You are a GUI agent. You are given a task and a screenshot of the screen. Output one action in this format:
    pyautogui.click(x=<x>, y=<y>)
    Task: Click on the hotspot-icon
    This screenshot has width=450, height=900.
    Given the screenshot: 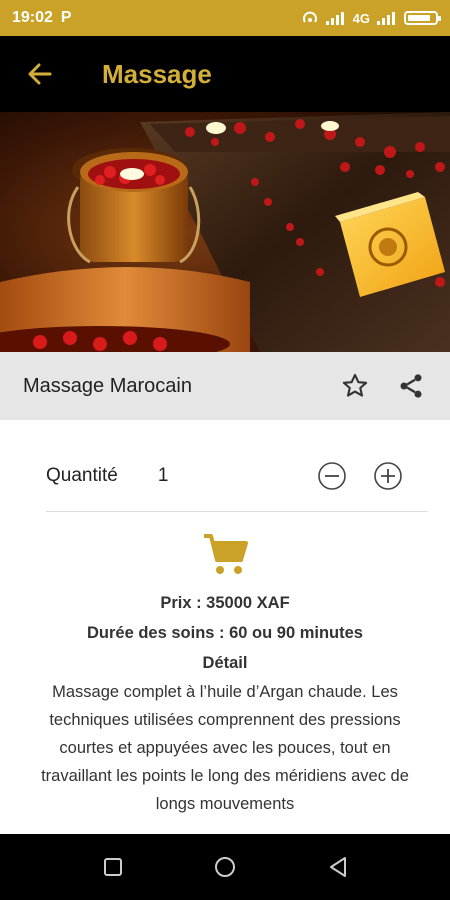 What is the action you would take?
    pyautogui.click(x=309, y=17)
    